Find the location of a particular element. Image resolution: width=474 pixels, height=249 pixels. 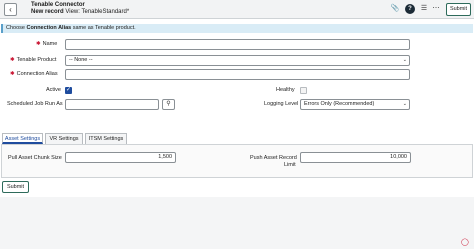

record-subtitle: New record View: TenableStandard* is located at coordinates (80, 12).